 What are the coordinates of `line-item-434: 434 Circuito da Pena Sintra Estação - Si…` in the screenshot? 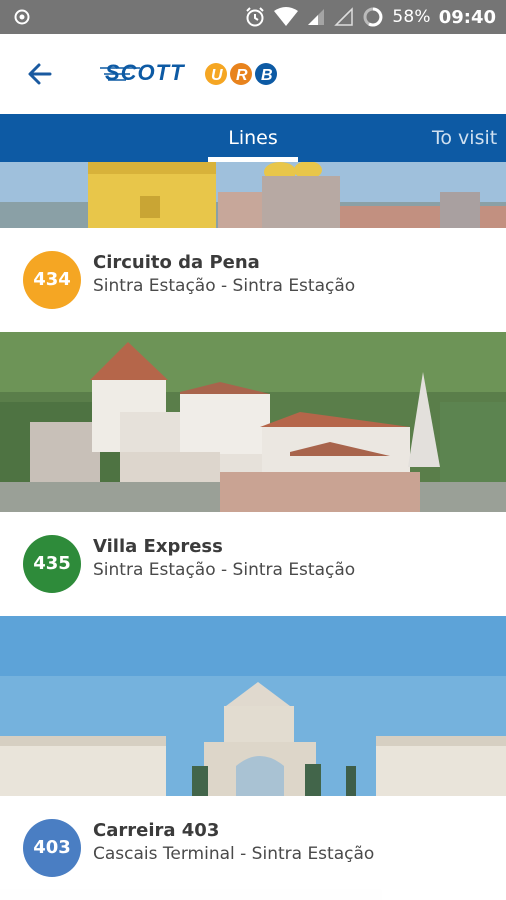 It's located at (253, 280).